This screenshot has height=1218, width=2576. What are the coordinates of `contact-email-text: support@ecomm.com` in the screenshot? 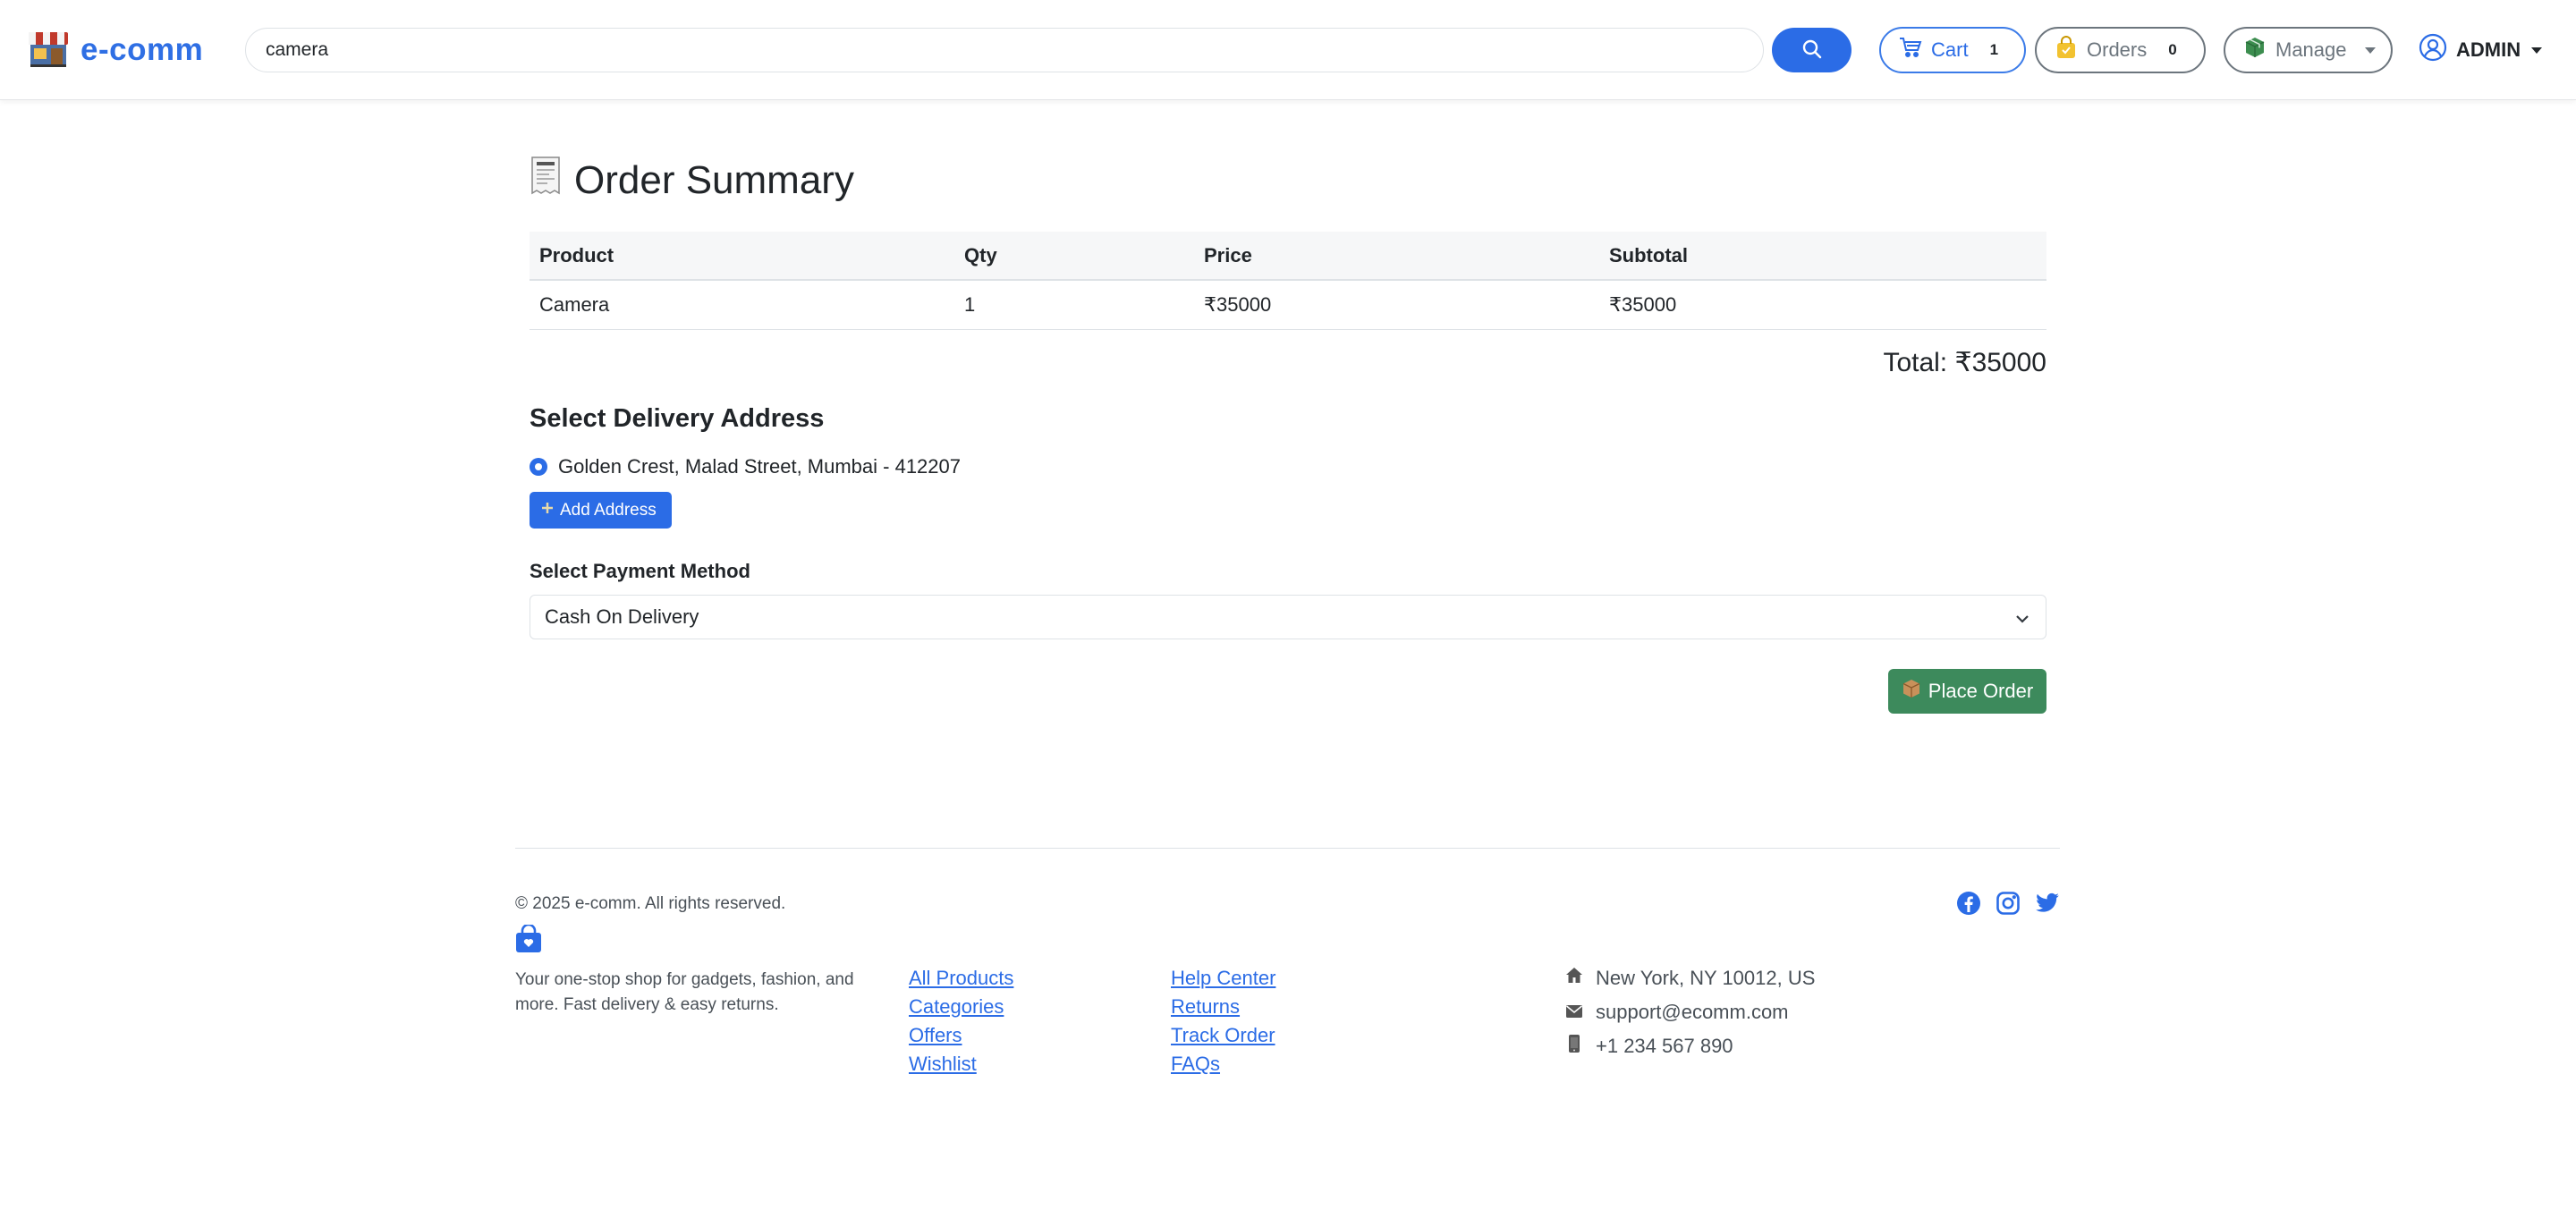 It's located at (1692, 1012).